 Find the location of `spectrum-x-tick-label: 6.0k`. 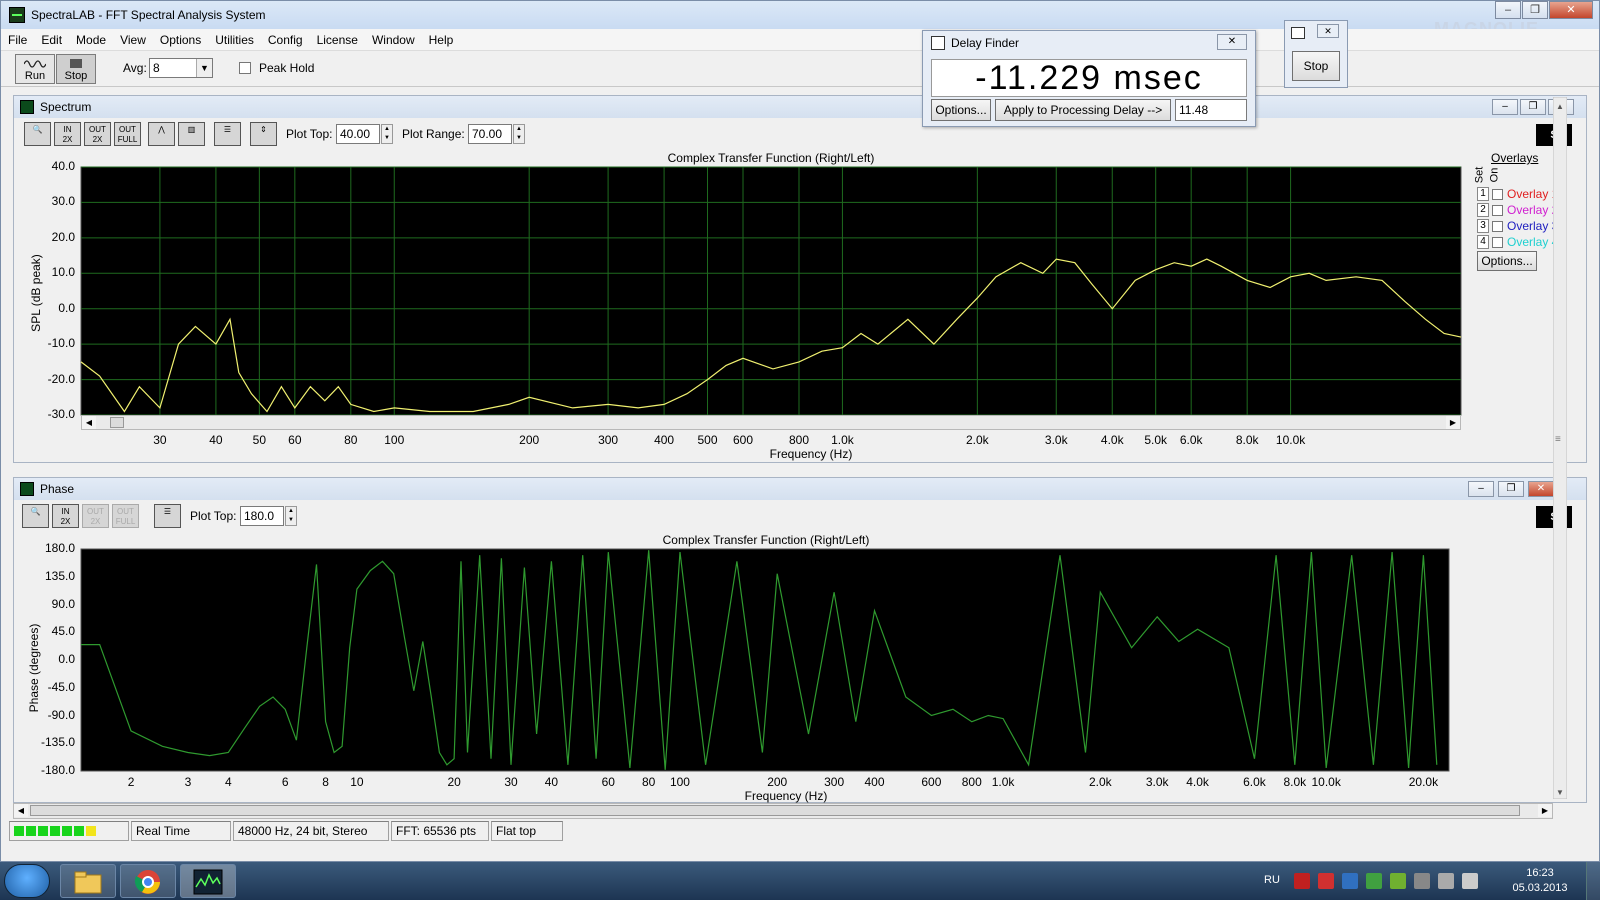

spectrum-x-tick-label: 6.0k is located at coordinates (1191, 440).